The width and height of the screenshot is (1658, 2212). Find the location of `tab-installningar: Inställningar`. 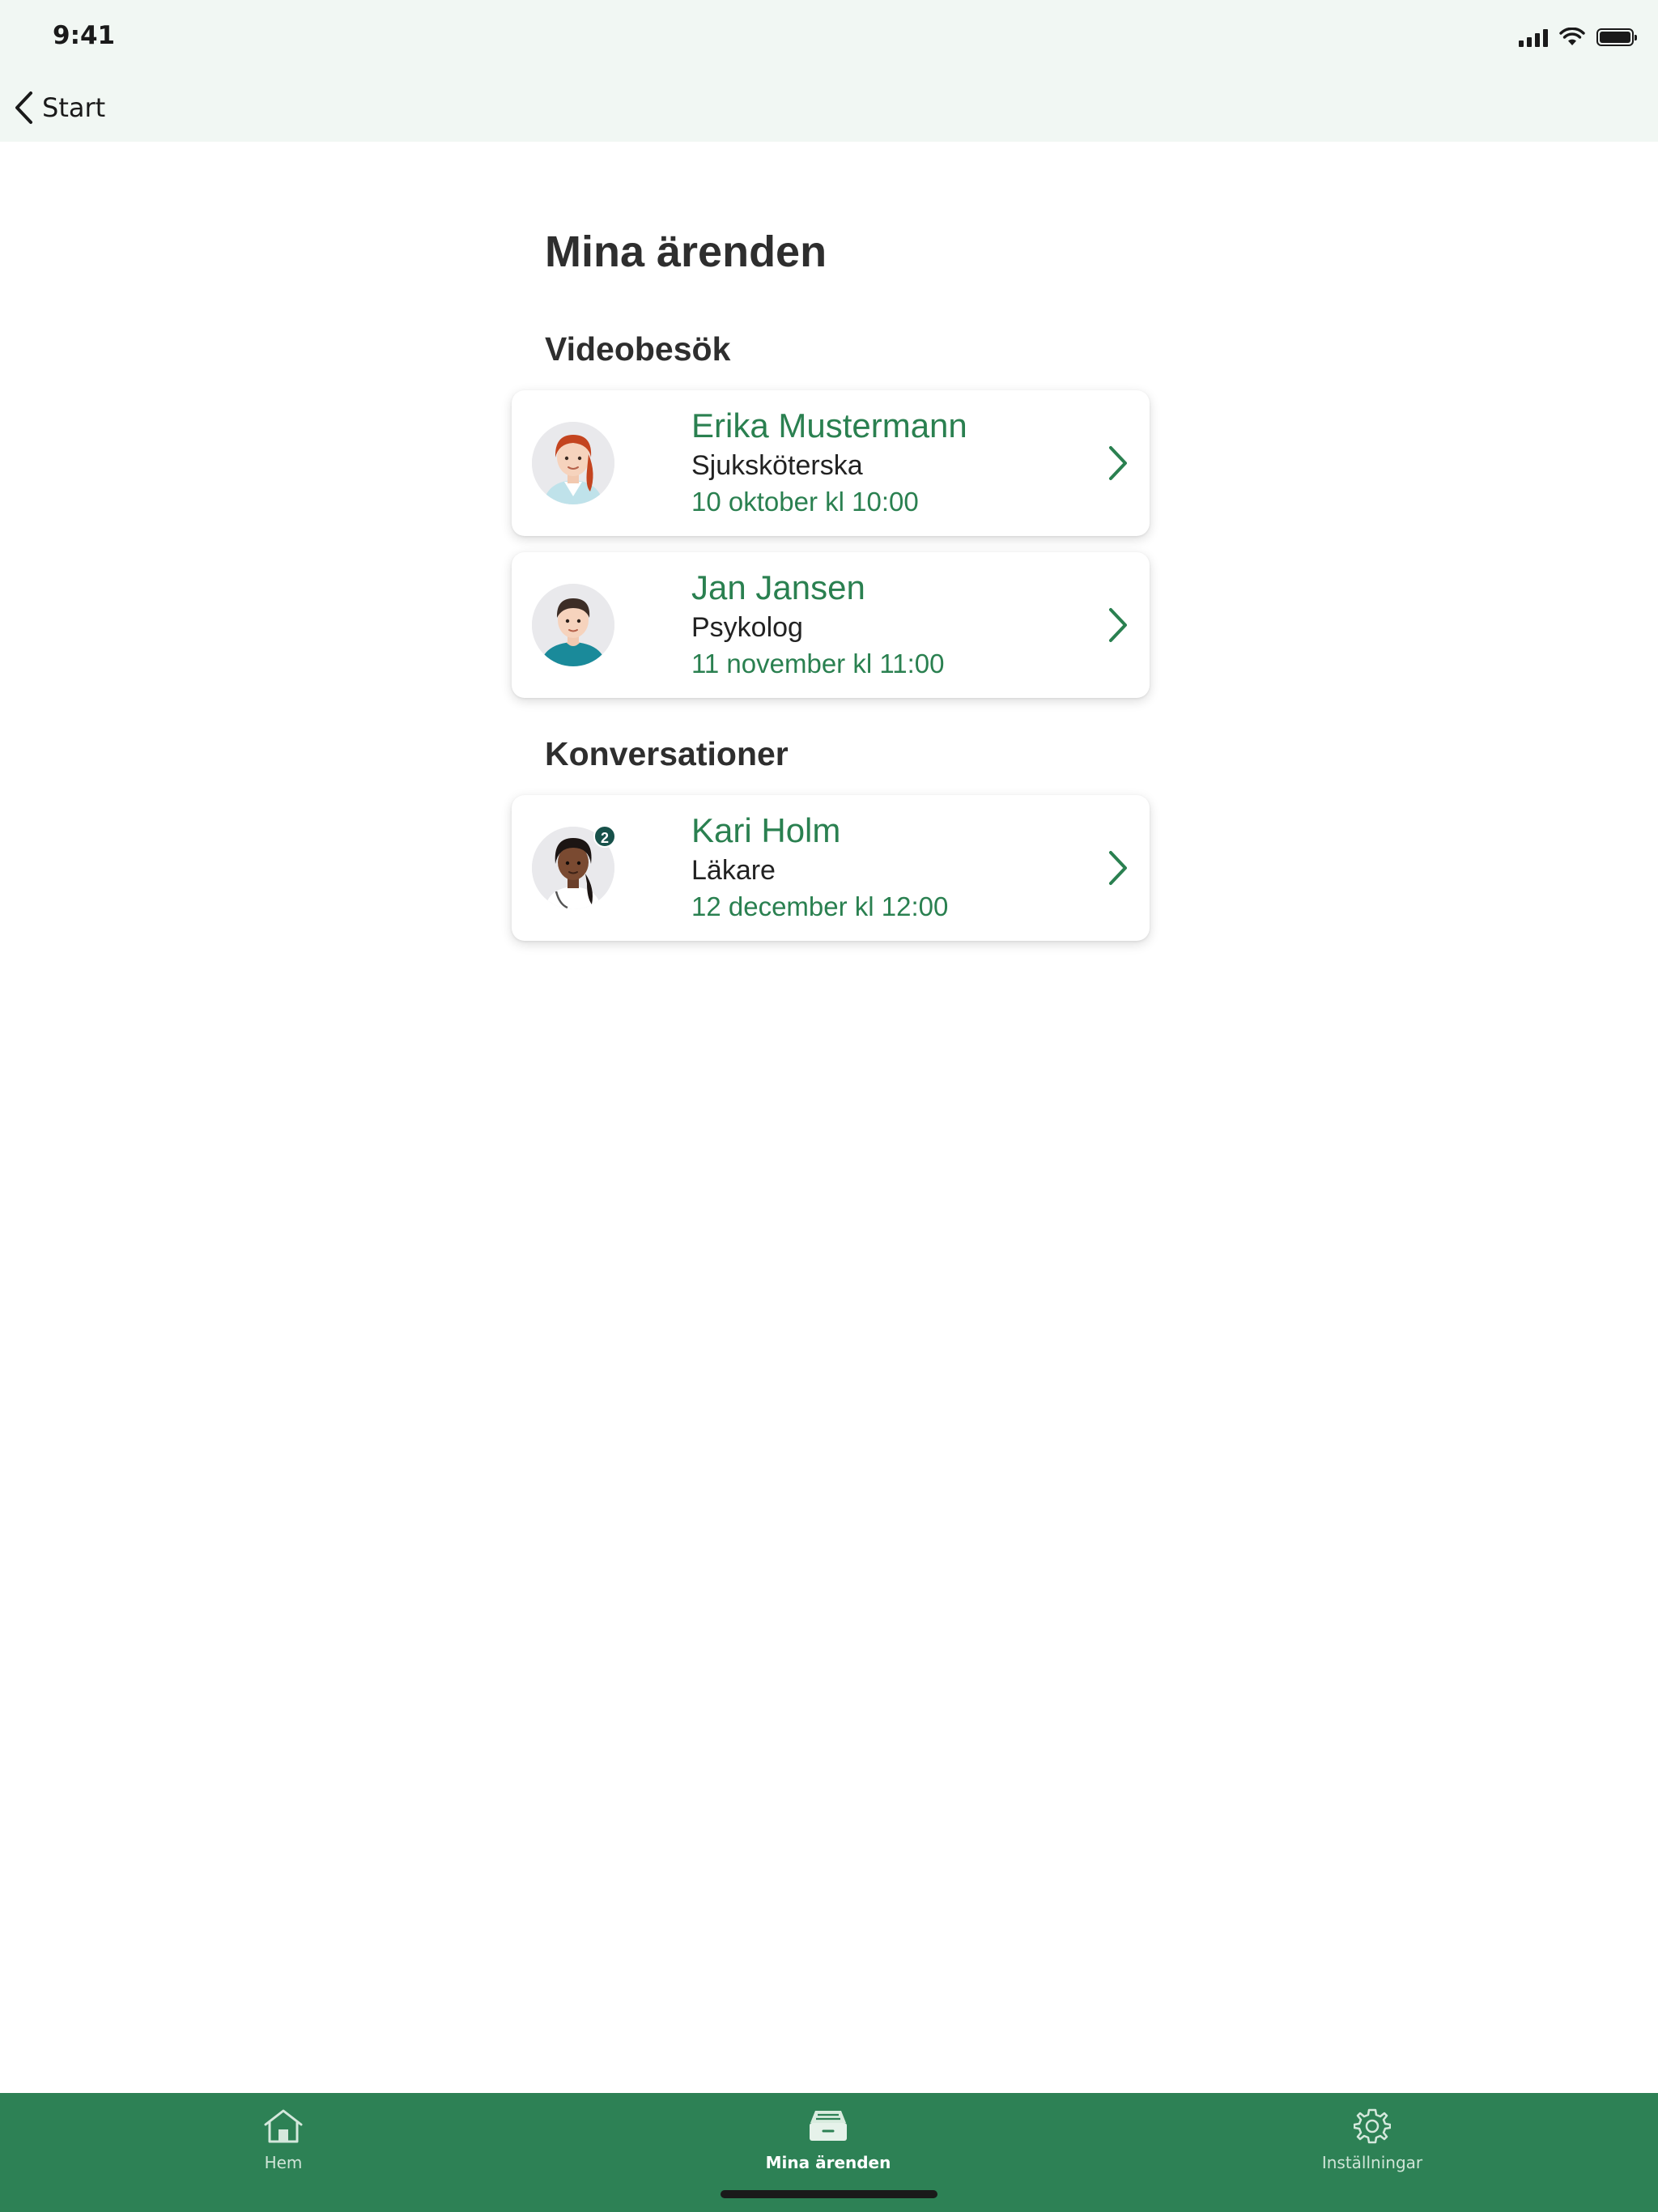

tab-installningar: Inställningar is located at coordinates (1372, 2143).